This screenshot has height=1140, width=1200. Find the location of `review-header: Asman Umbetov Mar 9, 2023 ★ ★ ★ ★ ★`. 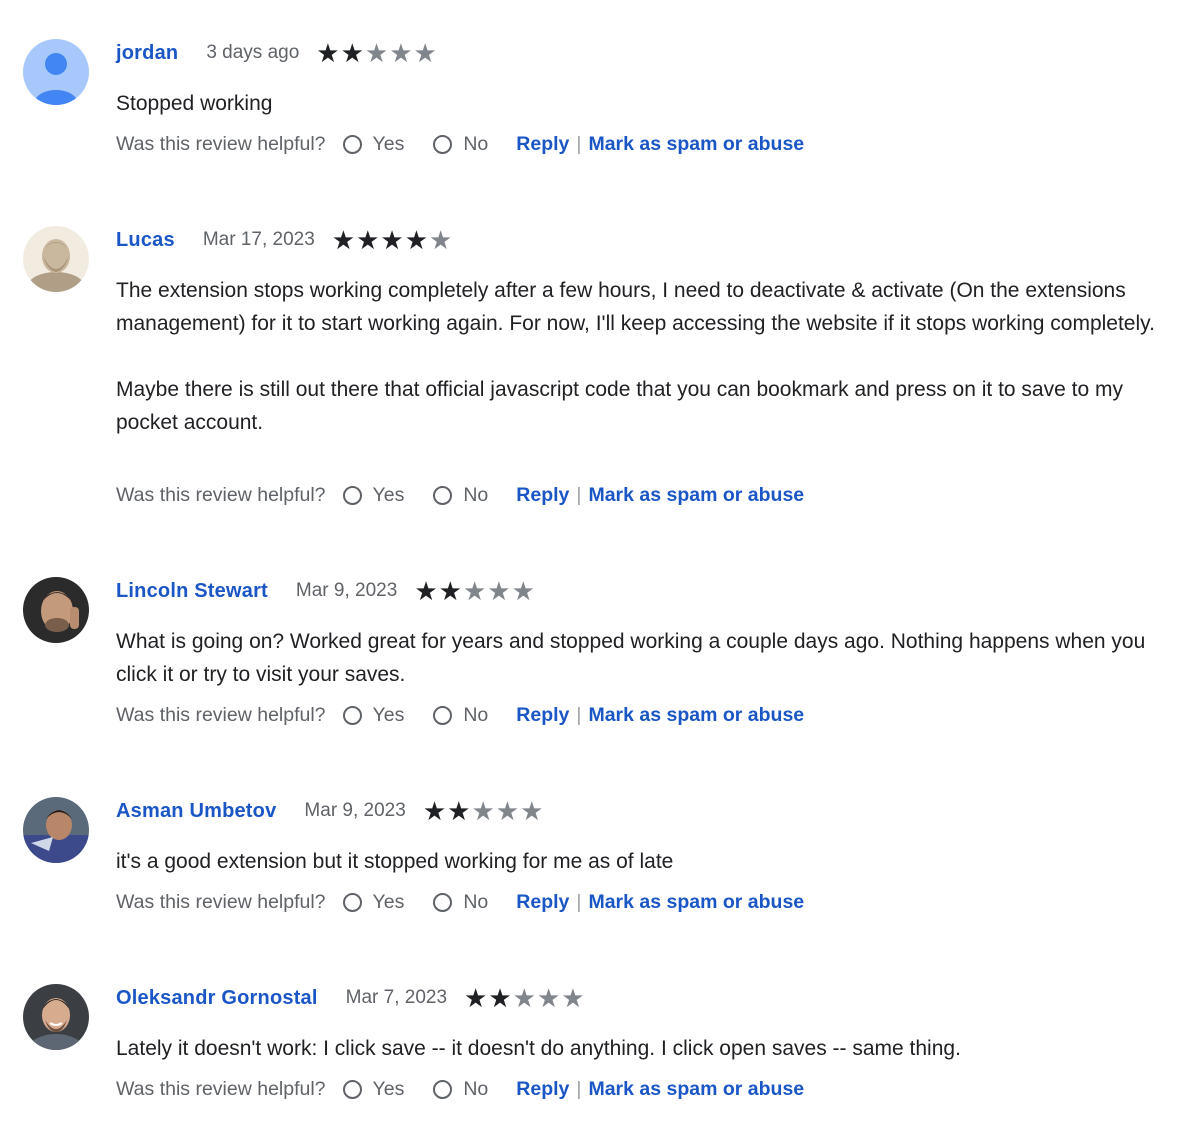

review-header: Asman Umbetov Mar 9, 2023 ★ ★ ★ ★ ★ is located at coordinates (330, 811).